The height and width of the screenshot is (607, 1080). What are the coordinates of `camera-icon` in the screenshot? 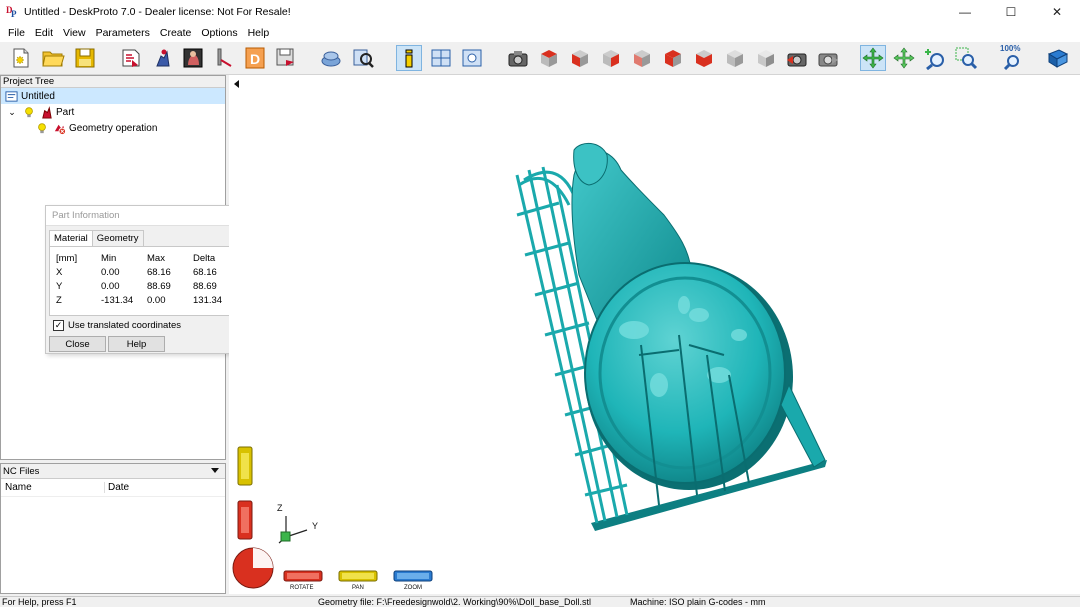 It's located at (518, 59).